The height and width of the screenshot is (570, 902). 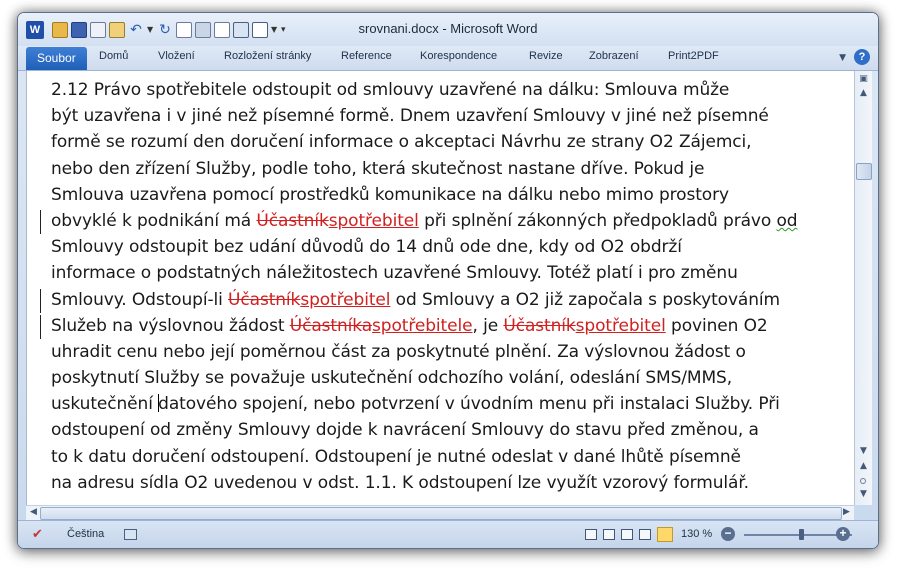 I want to click on zoom-in-button: +, so click(x=843, y=534).